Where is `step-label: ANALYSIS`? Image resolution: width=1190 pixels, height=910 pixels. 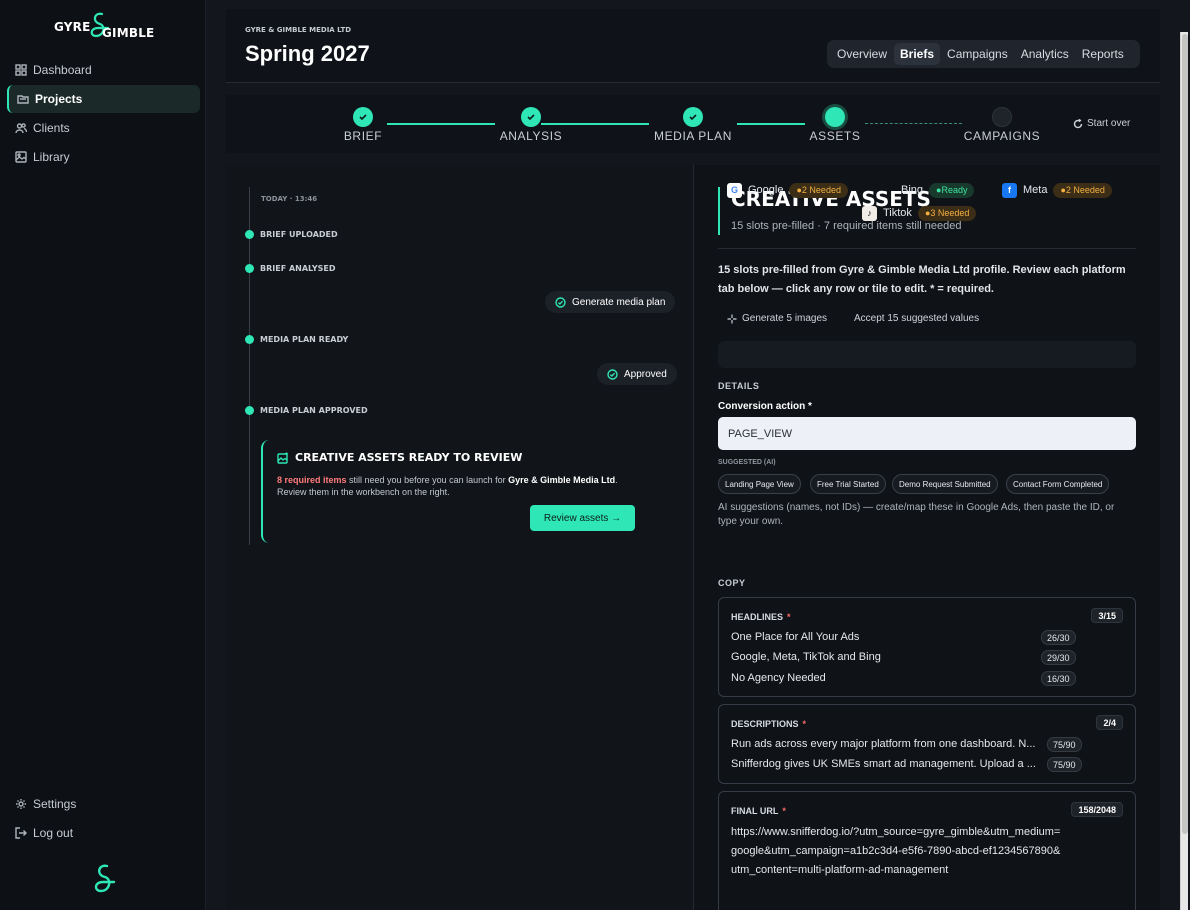
step-label: ANALYSIS is located at coordinates (531, 136).